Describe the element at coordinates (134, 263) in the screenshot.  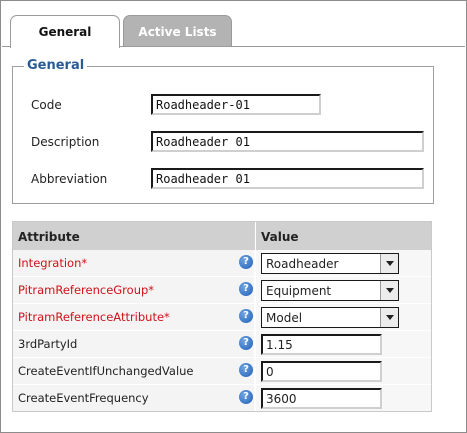
I see `attribute-name: Integration*` at that location.